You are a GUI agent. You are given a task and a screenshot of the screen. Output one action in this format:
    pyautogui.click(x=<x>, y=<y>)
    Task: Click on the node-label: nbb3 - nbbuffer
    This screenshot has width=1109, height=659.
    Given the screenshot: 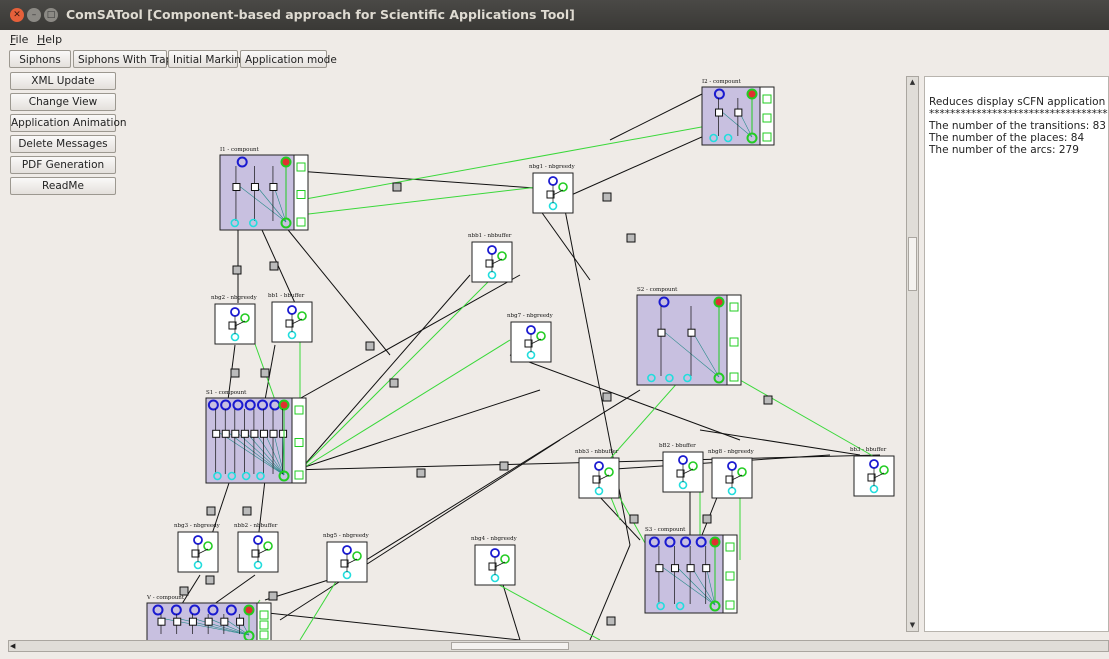 What is the action you would take?
    pyautogui.click(x=597, y=452)
    